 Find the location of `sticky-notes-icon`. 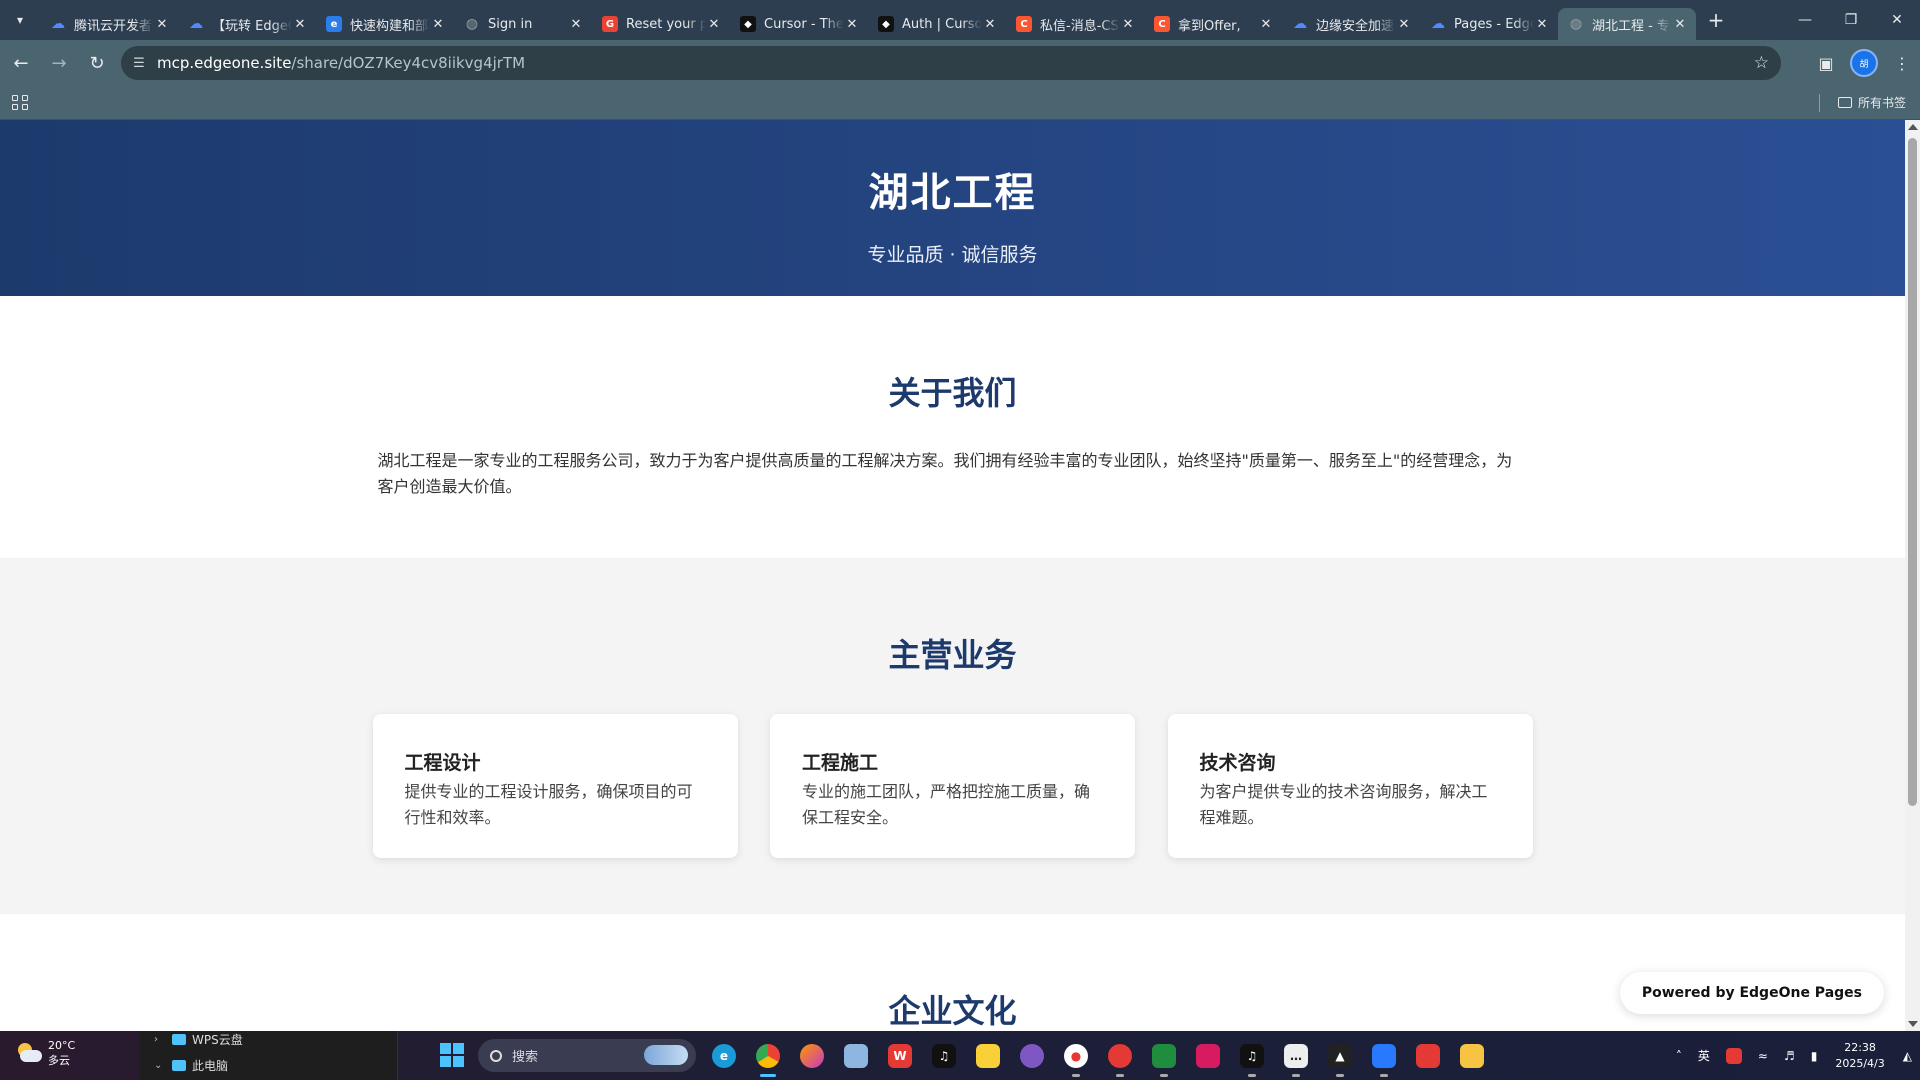

sticky-notes-icon is located at coordinates (988, 1056).